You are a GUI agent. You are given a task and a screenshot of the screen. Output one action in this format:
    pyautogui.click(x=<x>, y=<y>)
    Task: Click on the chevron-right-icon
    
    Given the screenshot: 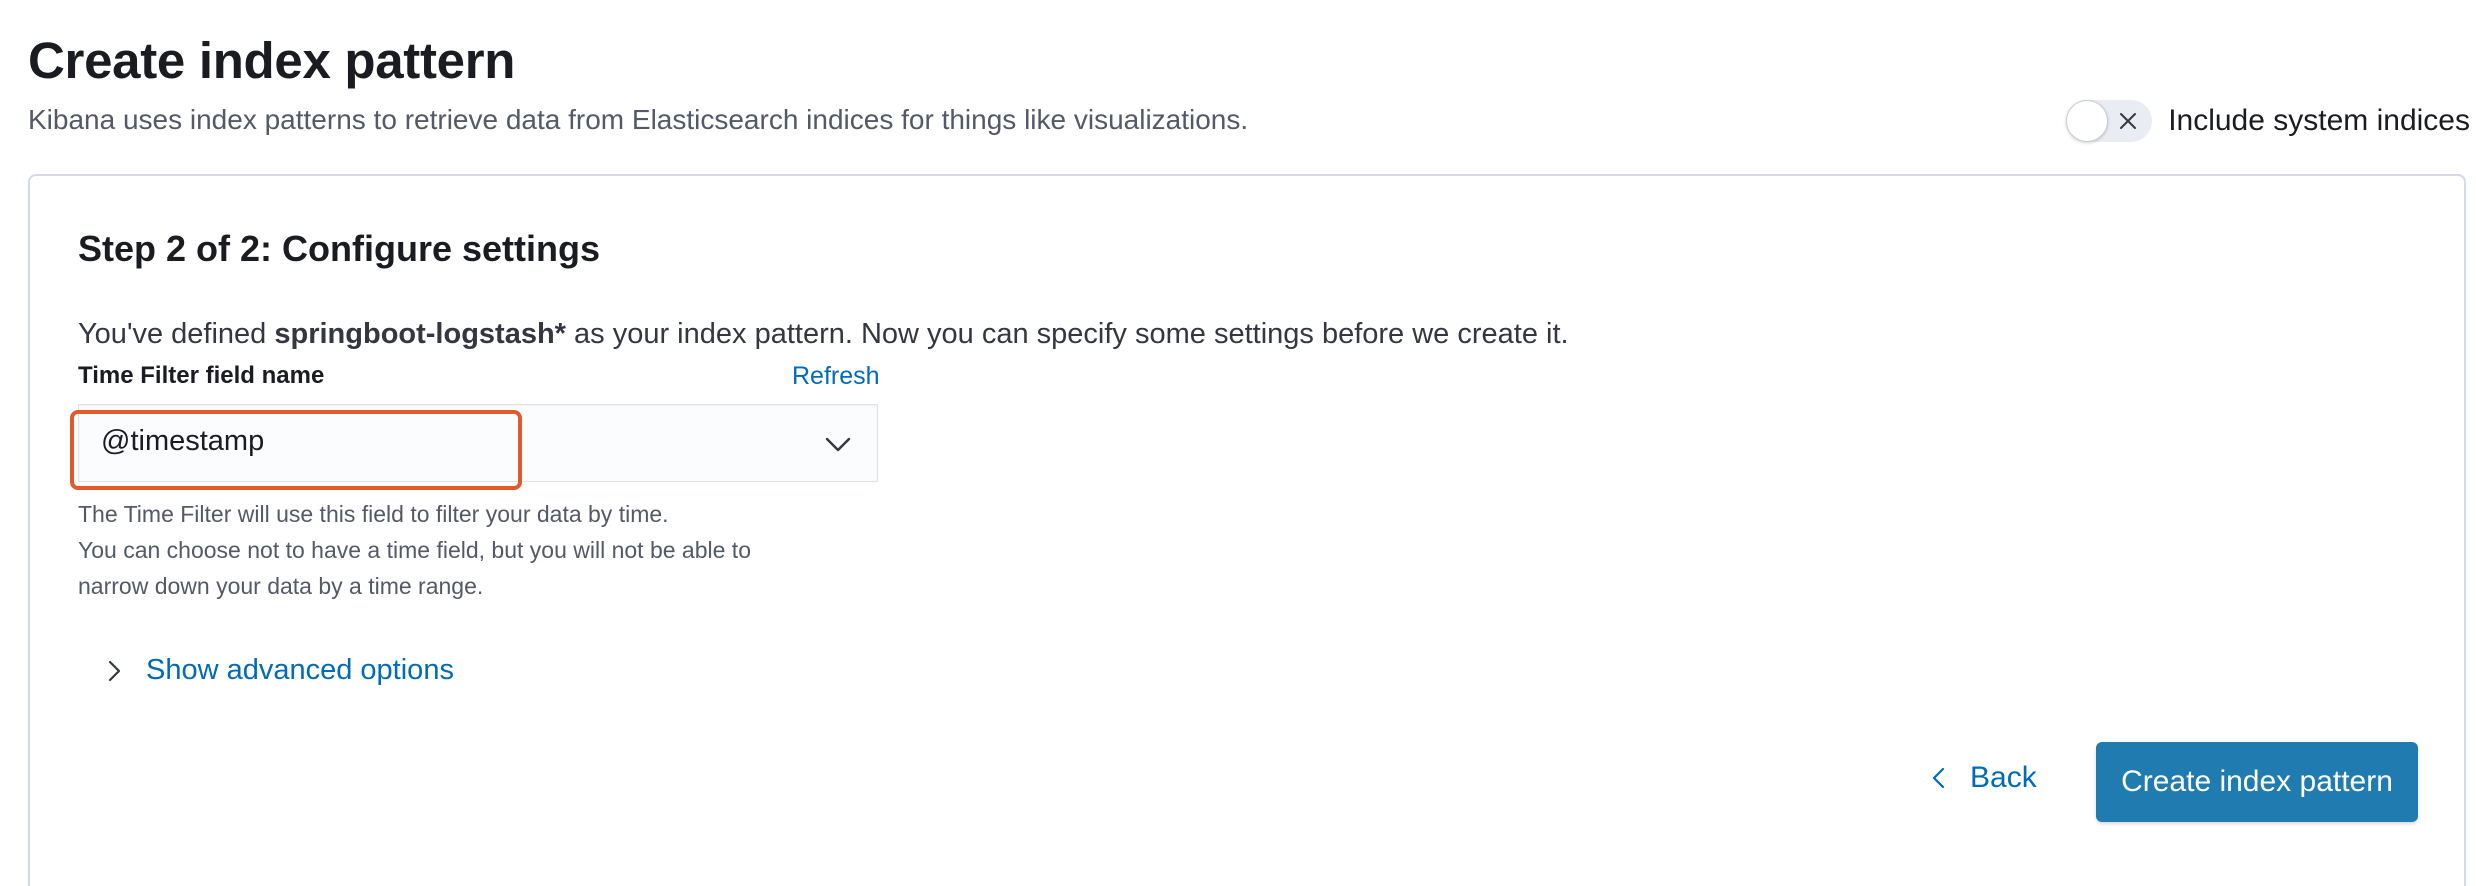 What is the action you would take?
    pyautogui.click(x=114, y=670)
    